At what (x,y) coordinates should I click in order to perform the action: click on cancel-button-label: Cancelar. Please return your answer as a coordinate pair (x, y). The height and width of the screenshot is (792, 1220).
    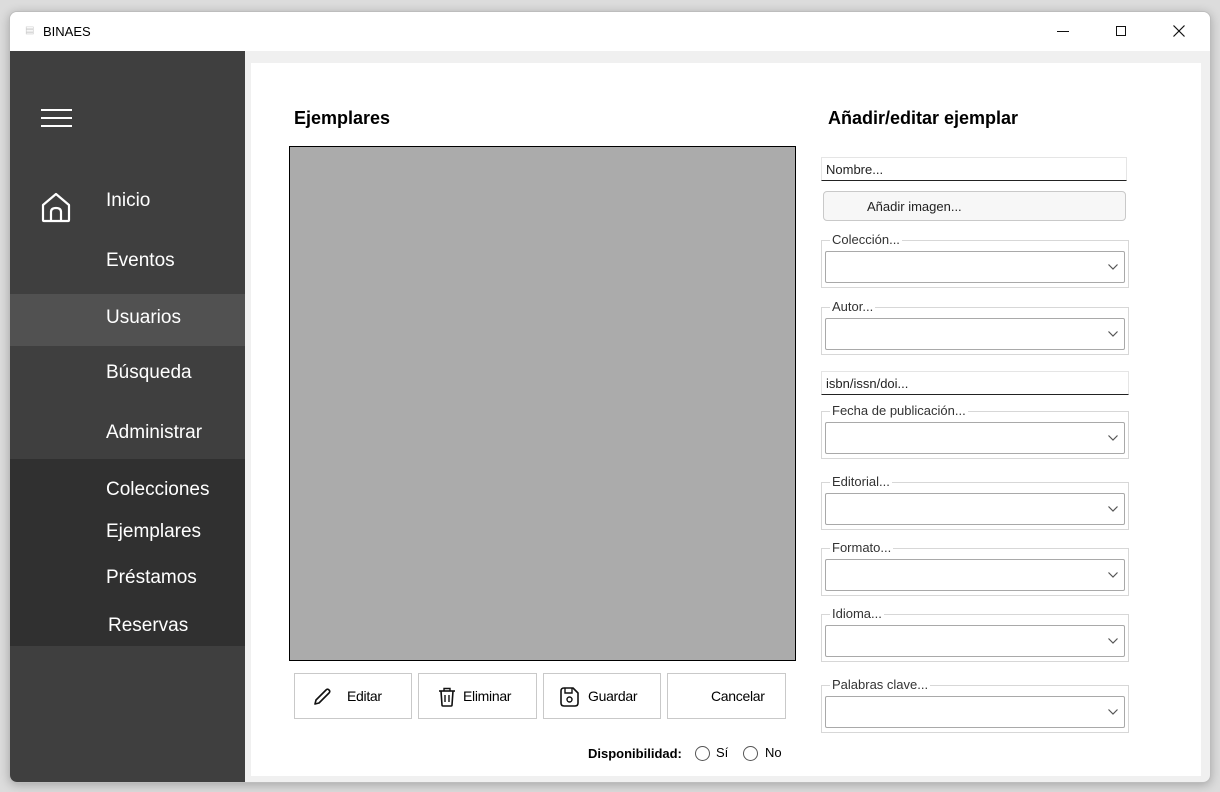
    Looking at the image, I should click on (738, 696).